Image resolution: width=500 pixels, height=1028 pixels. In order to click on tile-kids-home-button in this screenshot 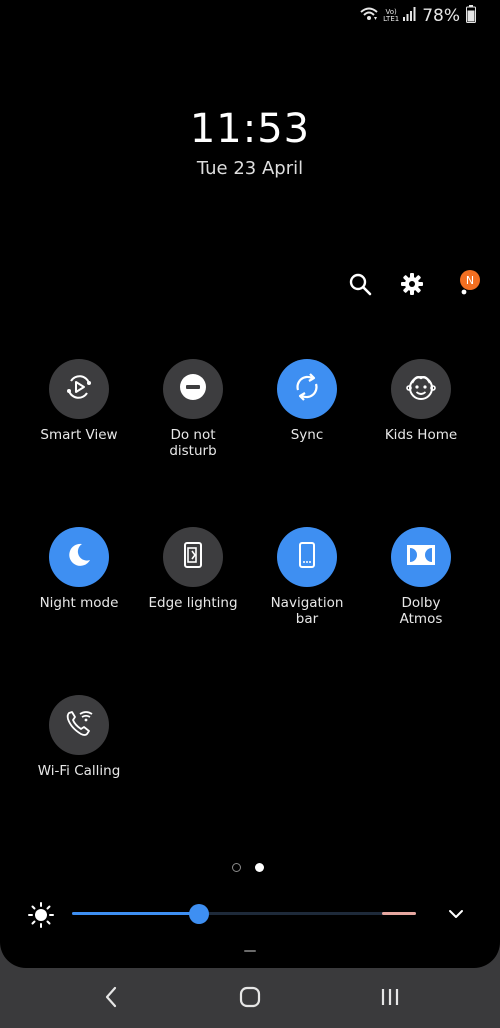, I will do `click(421, 389)`.